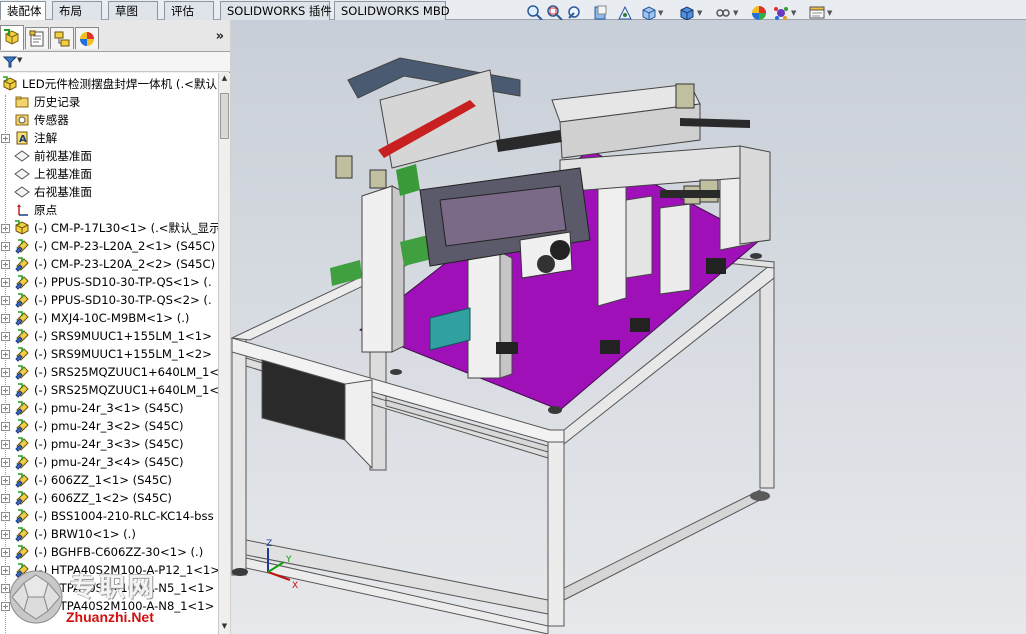 Image resolution: width=1026 pixels, height=634 pixels. I want to click on scroll-down-arrow-icon: ▼, so click(224, 626).